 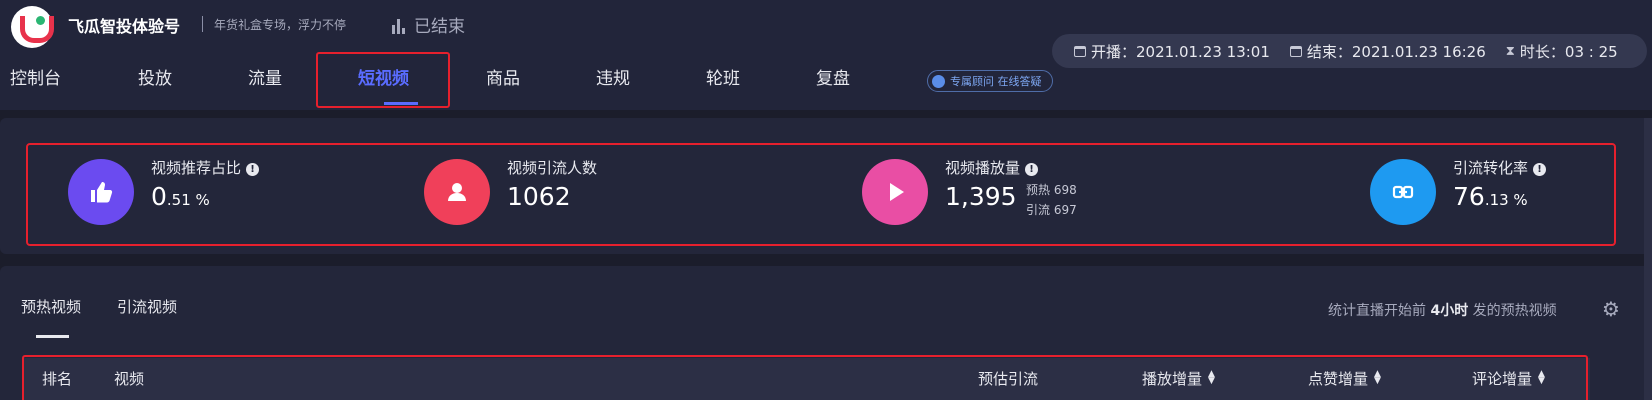 I want to click on end-time: 结束：2021.01.23 16:26, so click(x=1396, y=51).